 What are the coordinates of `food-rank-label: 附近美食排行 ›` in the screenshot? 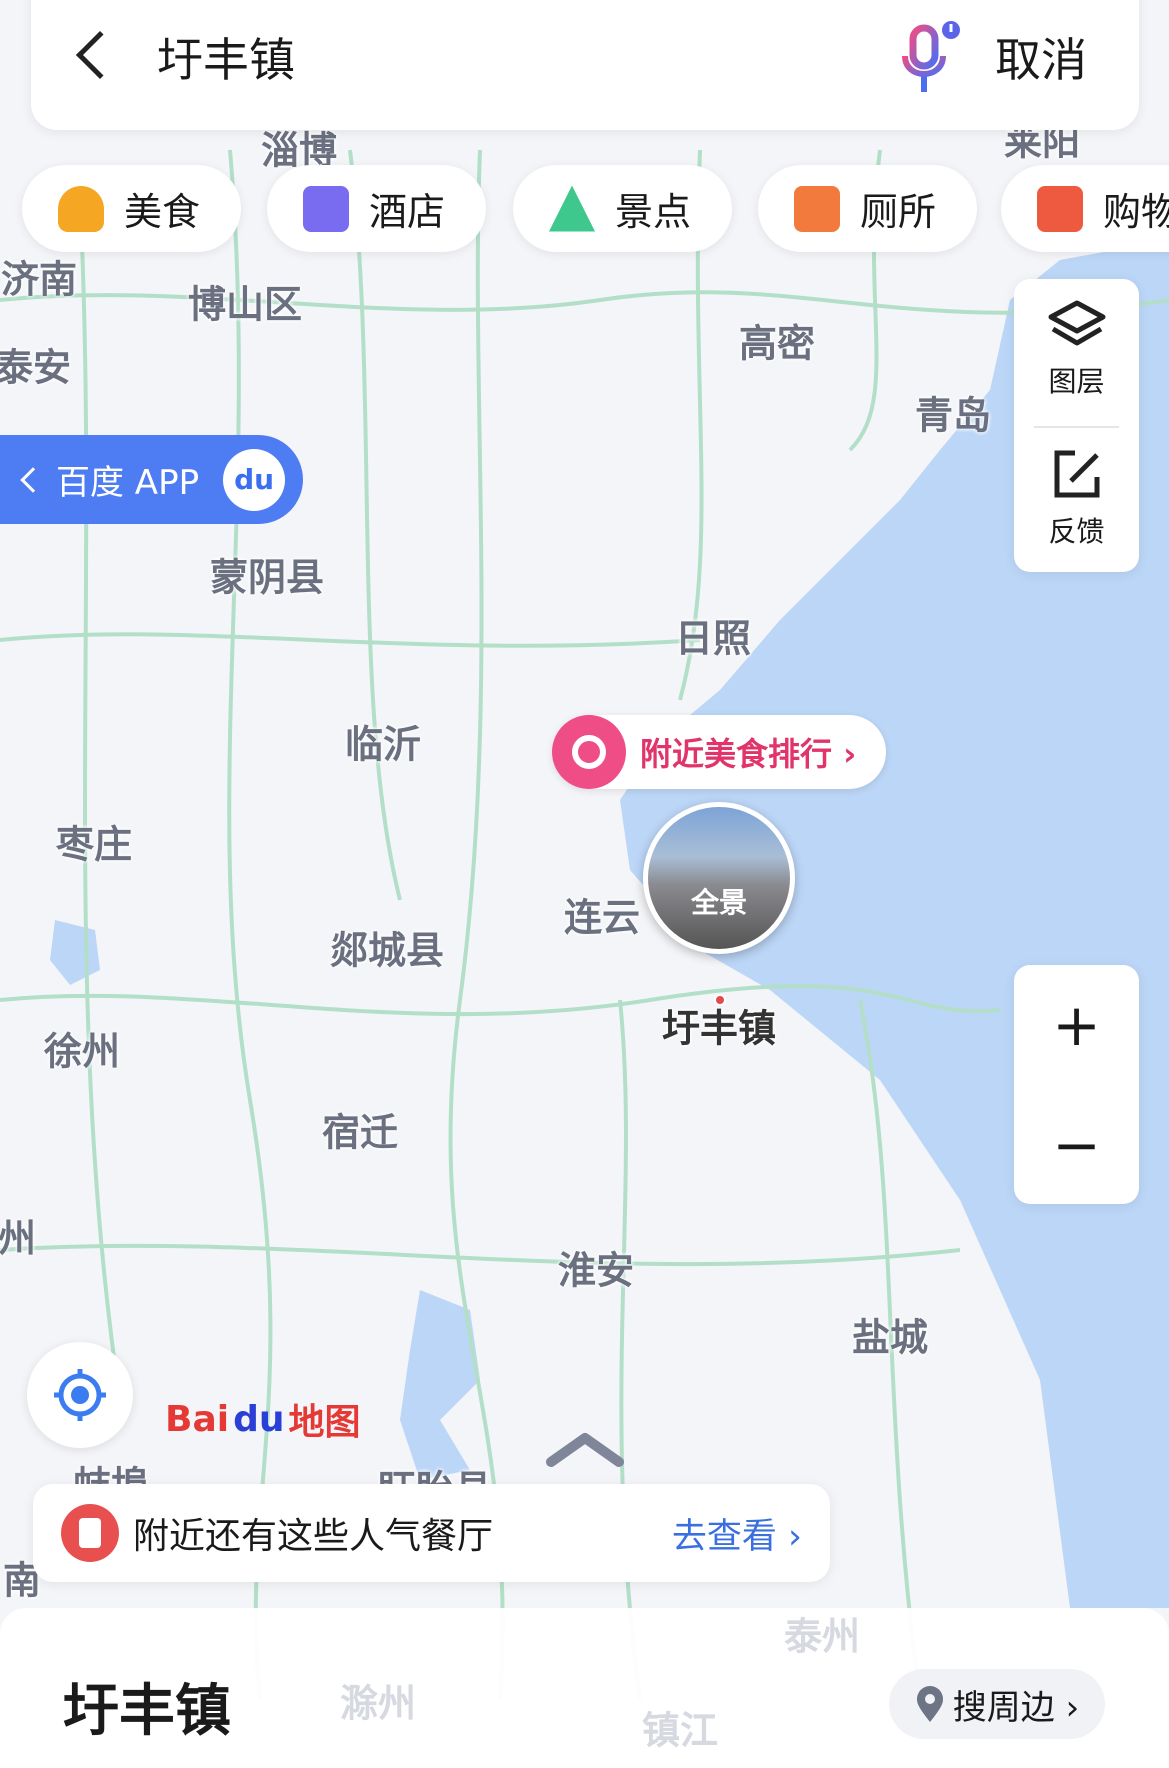 It's located at (748, 754).